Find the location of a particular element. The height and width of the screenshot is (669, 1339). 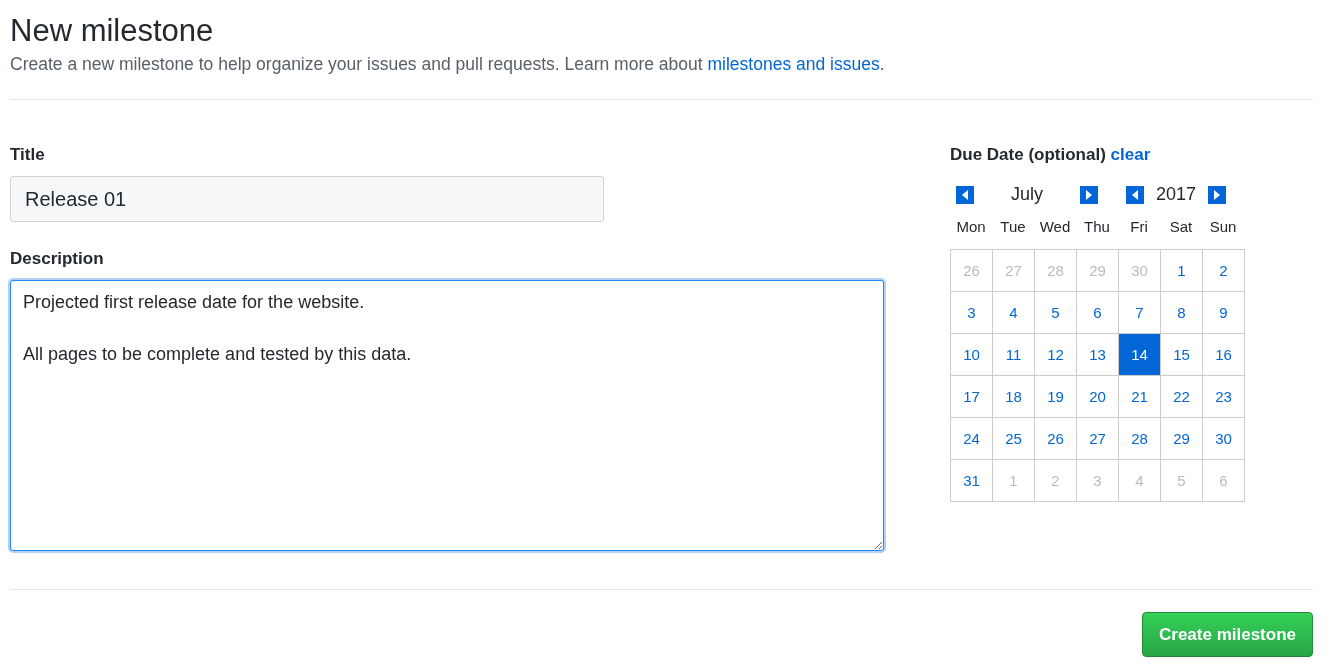

calendar-day: 6 is located at coordinates (1098, 313).